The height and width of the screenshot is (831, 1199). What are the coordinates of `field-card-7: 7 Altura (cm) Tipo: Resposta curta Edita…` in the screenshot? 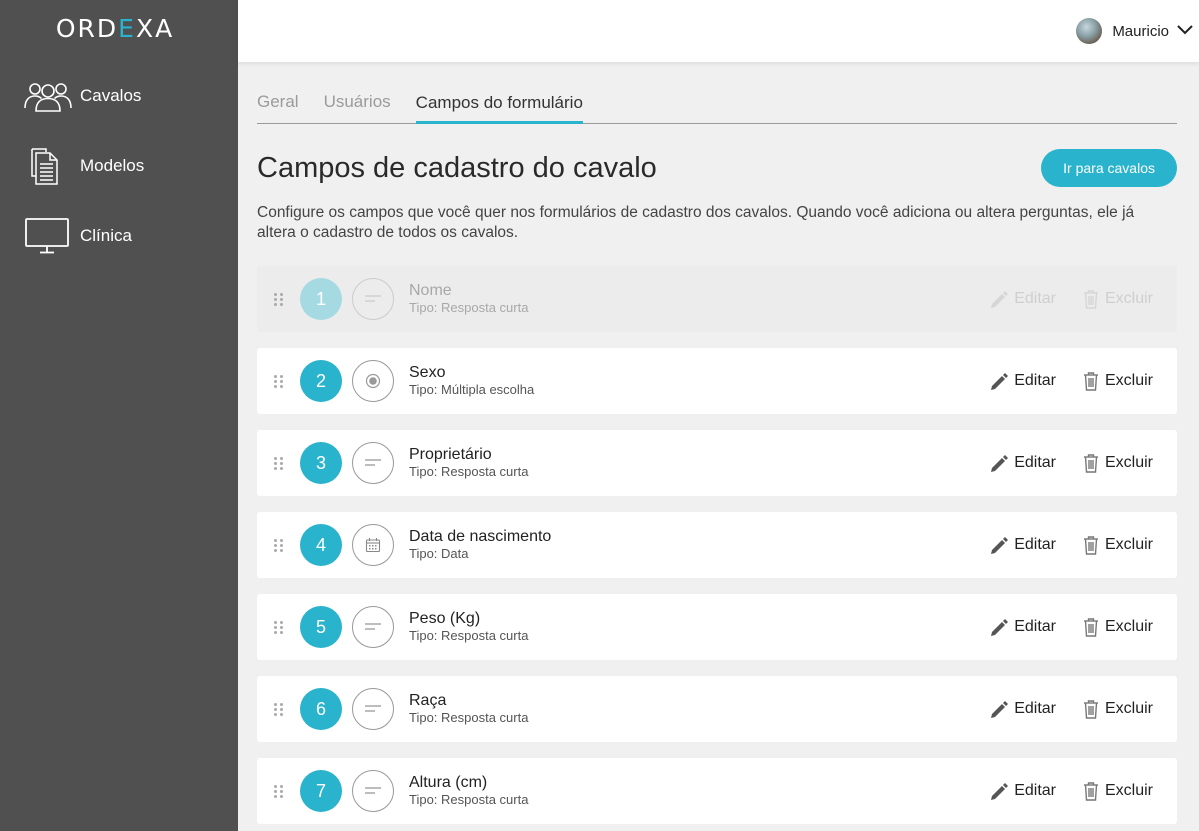 It's located at (717, 791).